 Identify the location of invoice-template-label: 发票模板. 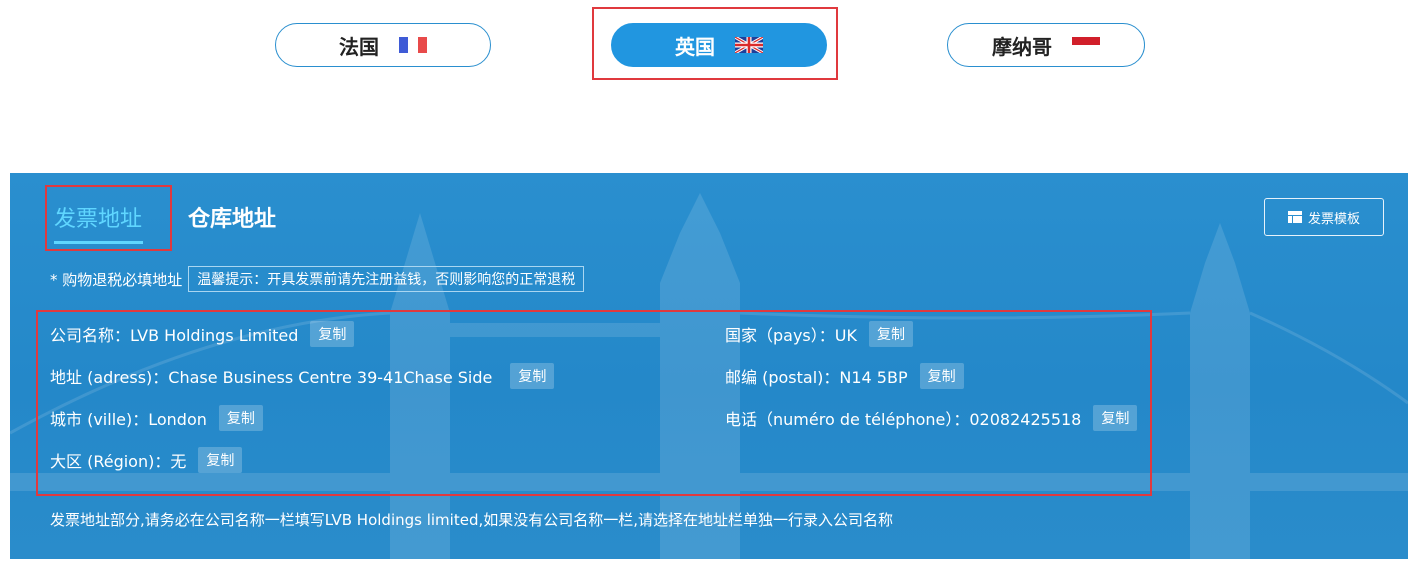
(1333, 219).